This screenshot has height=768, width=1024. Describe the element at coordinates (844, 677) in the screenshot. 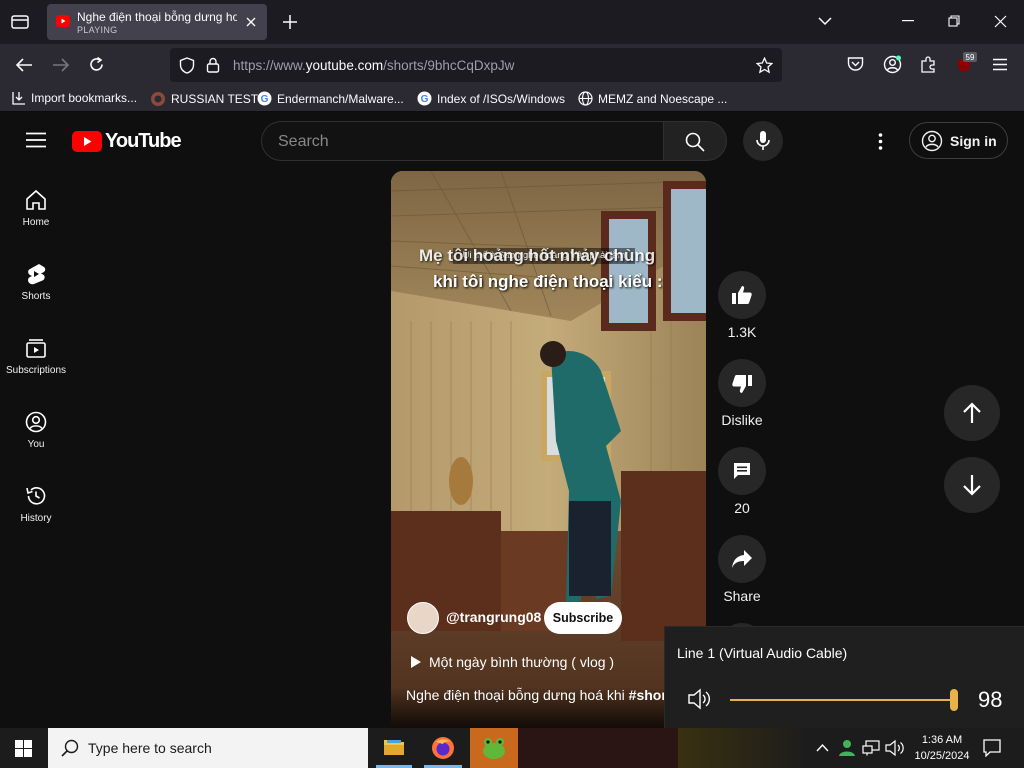

I see `volume-flyout: Line 1 (Virtual Audio Cable) 98` at that location.